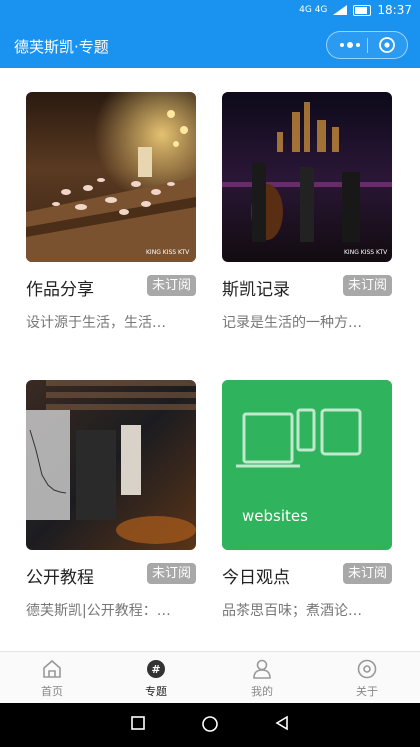 The height and width of the screenshot is (747, 420). Describe the element at coordinates (210, 45) in the screenshot. I see `nav-header: 德芙斯凯·专题` at that location.